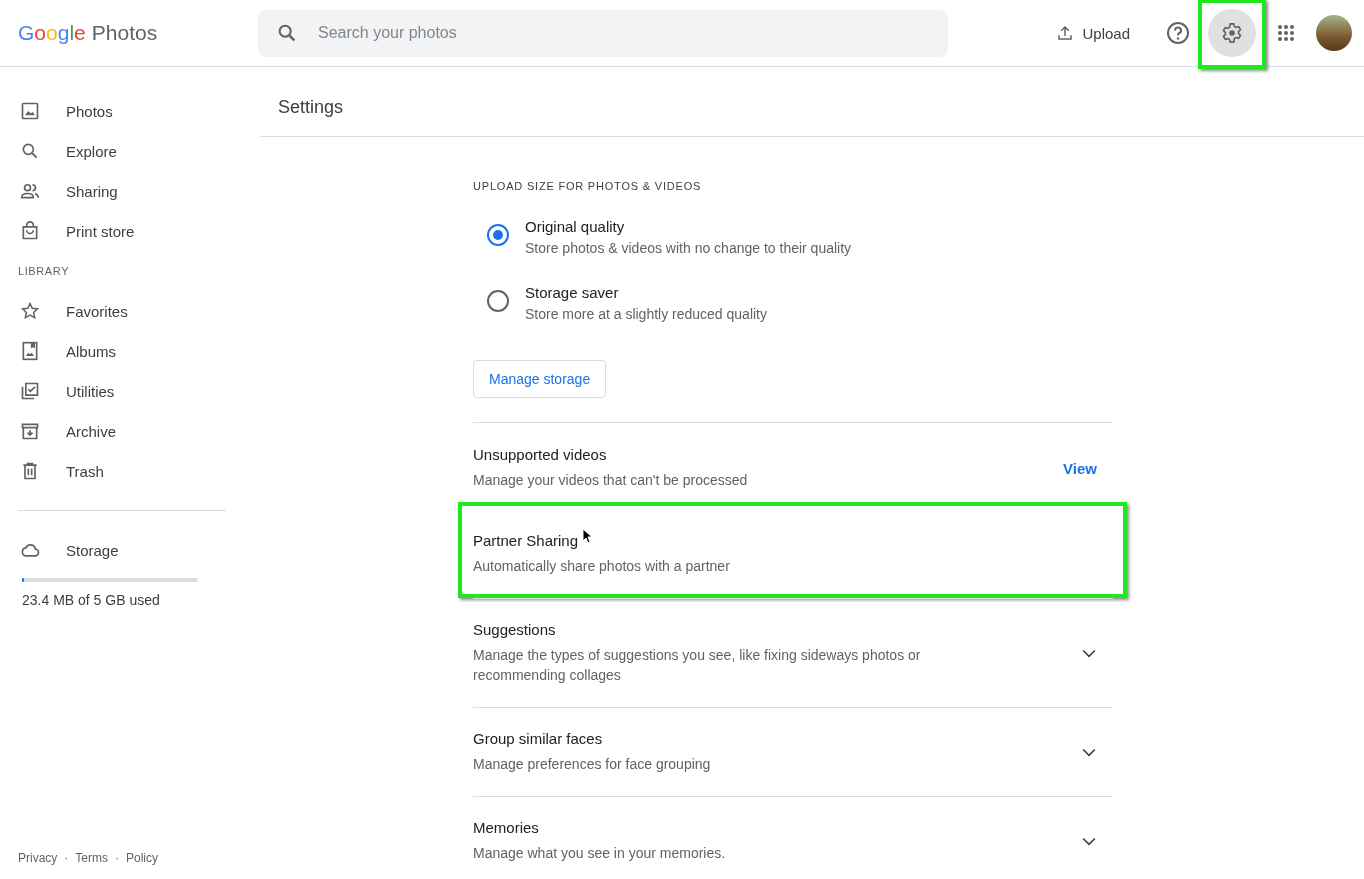 Image resolution: width=1364 pixels, height=879 pixels. What do you see at coordinates (697, 665) in the screenshot?
I see `setting-description: Manage the types of suggestions you see, like fixing sideways photos or recommending collages` at bounding box center [697, 665].